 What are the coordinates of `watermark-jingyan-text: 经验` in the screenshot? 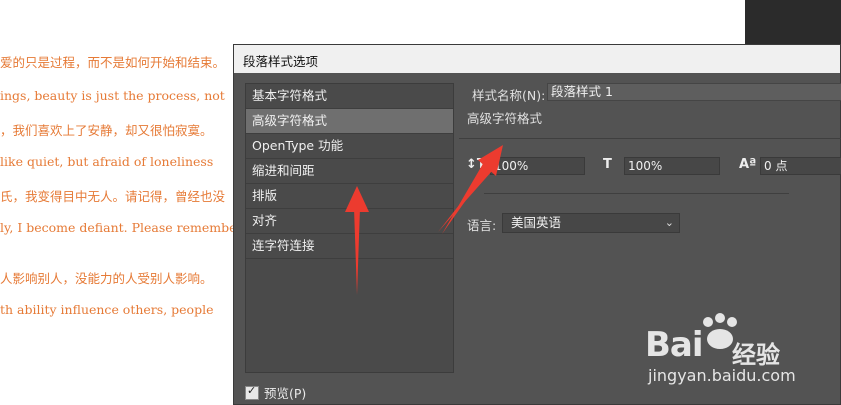 It's located at (756, 355).